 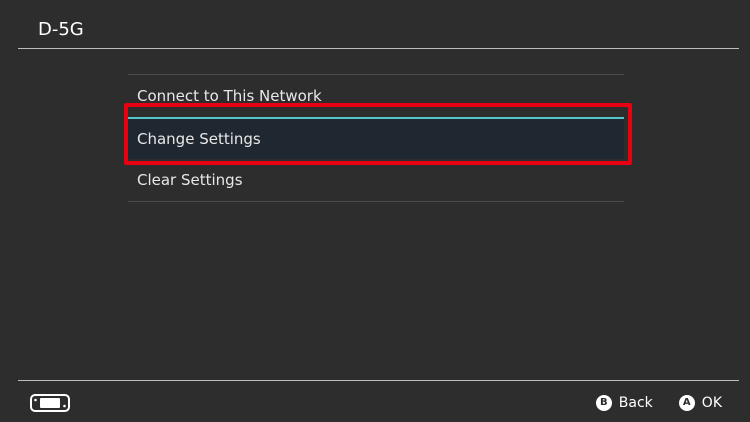 What do you see at coordinates (686, 403) in the screenshot?
I see `a-button-icon: A` at bounding box center [686, 403].